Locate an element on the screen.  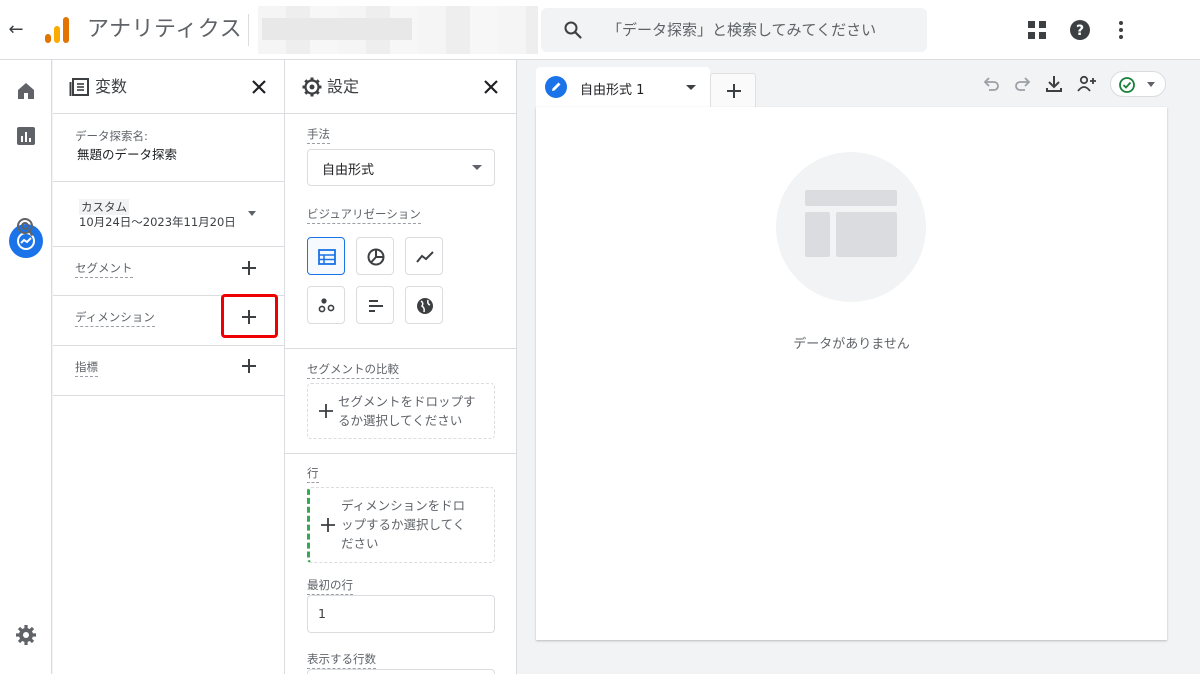
empty-state-illustration is located at coordinates (851, 227).